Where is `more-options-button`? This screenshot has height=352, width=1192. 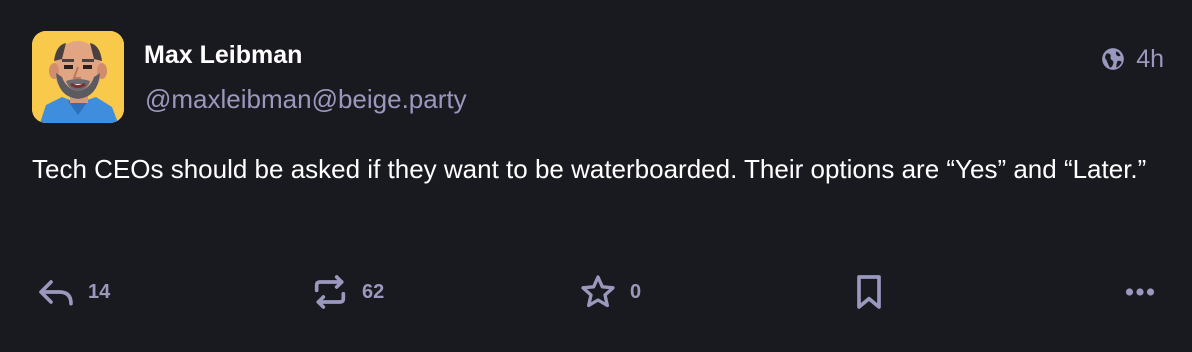 more-options-button is located at coordinates (1140, 292).